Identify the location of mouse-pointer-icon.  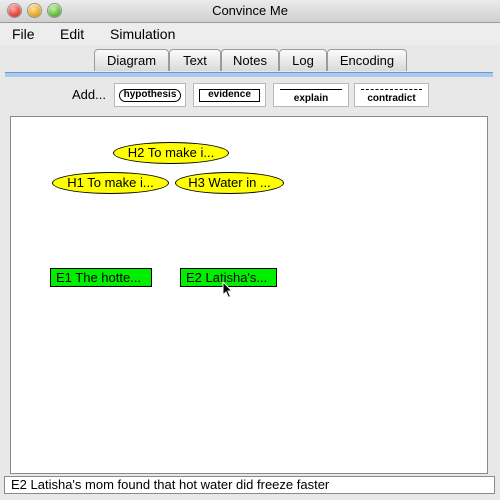
(228, 290).